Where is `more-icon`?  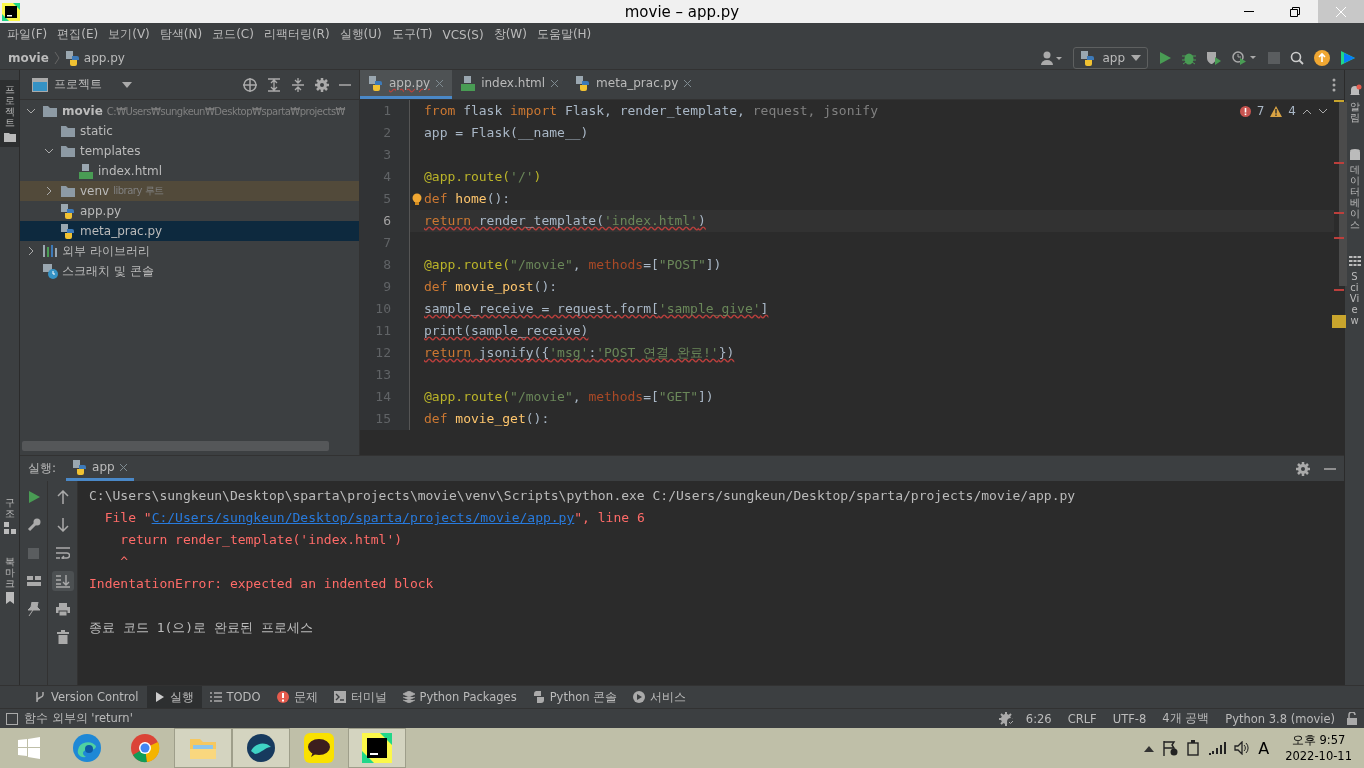
more-icon is located at coordinates (1334, 84).